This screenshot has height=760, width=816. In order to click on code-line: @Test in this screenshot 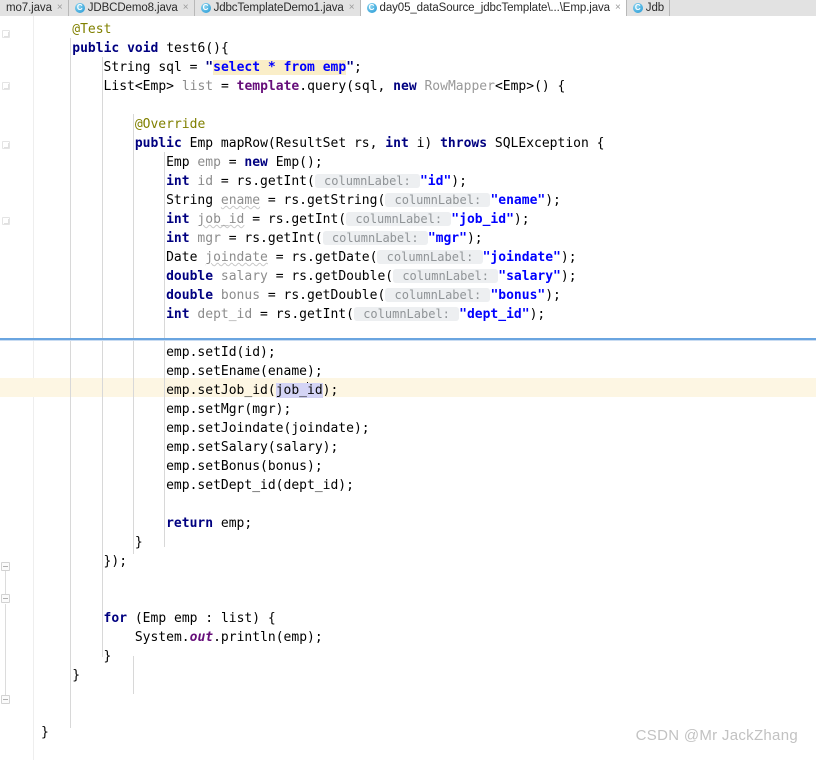, I will do `click(91, 29)`.